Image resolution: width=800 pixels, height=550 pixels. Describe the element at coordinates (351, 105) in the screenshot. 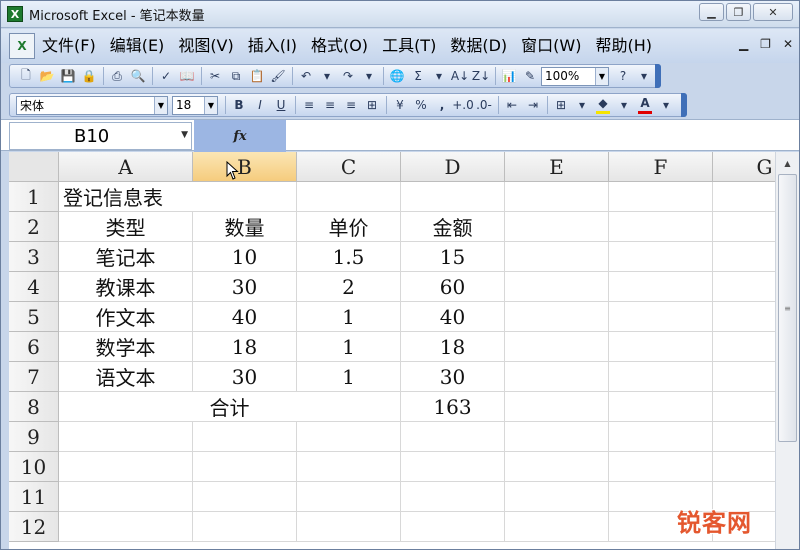

I see `align-right-icon: ≡` at that location.